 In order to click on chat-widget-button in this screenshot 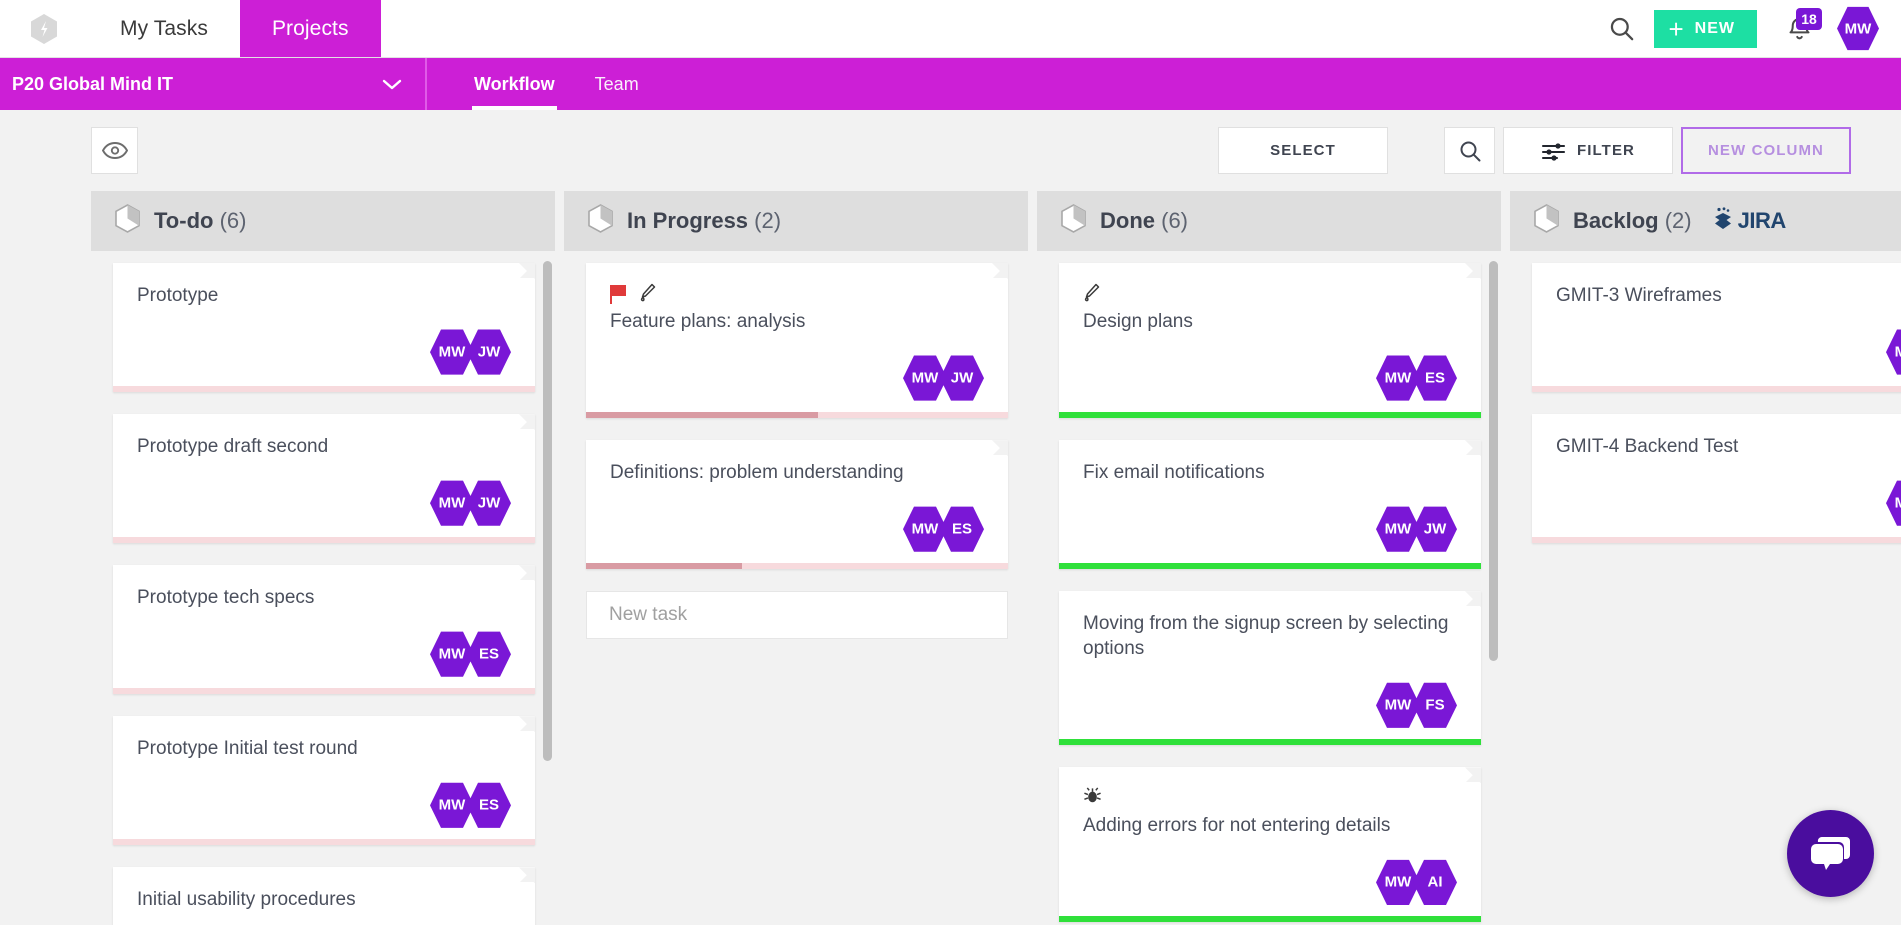, I will do `click(1830, 853)`.